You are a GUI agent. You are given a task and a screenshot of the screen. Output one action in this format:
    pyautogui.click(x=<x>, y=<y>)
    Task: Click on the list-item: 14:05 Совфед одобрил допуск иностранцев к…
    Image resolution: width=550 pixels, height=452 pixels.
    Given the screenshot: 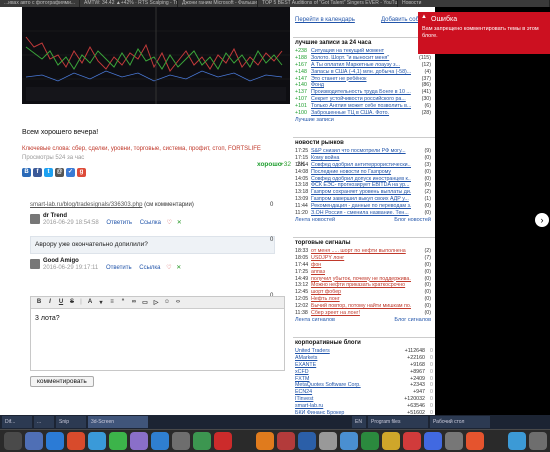 What is the action you would take?
    pyautogui.click(x=364, y=179)
    